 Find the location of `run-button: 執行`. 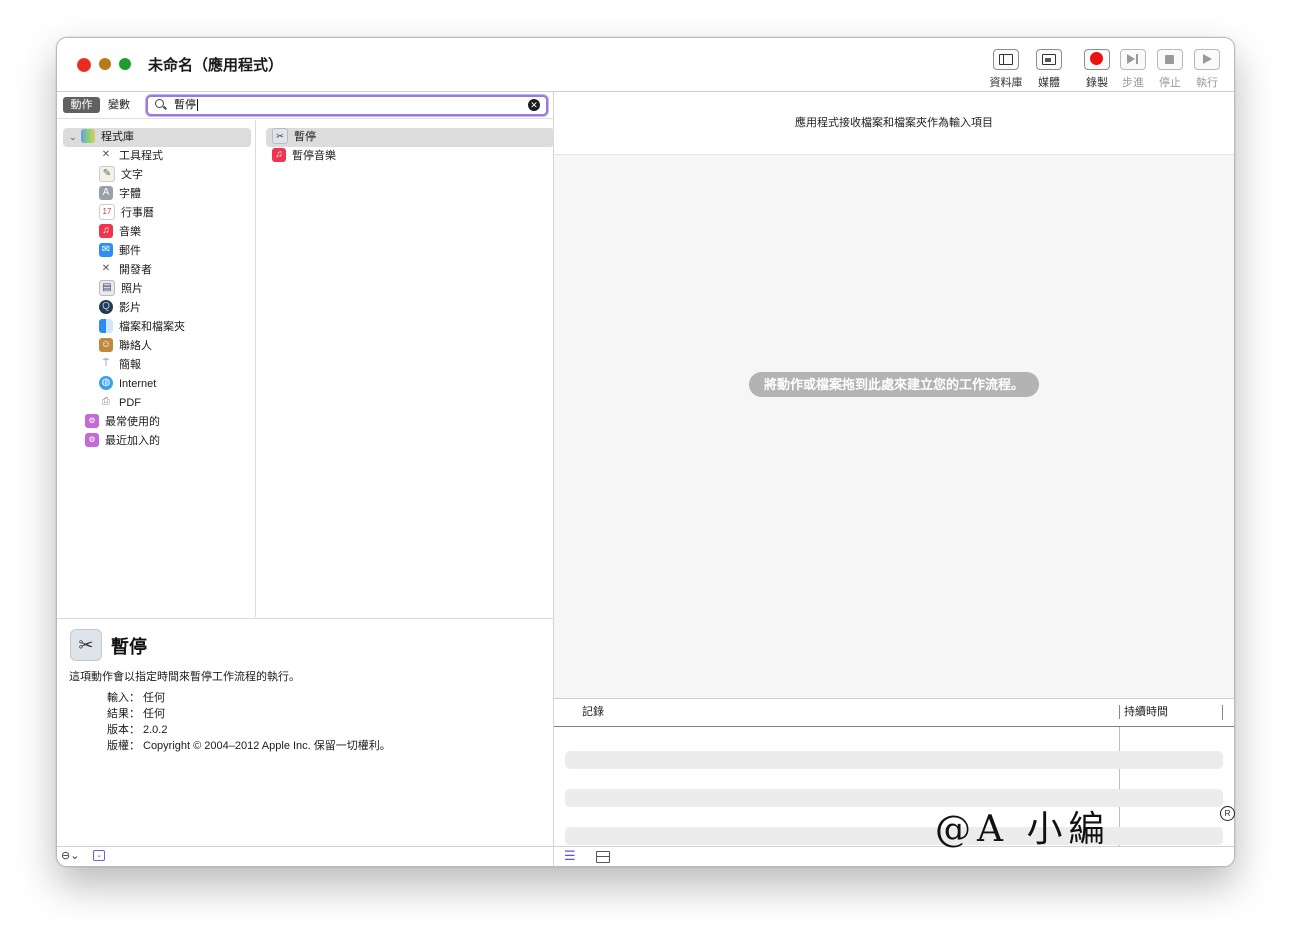

run-button: 執行 is located at coordinates (1207, 69).